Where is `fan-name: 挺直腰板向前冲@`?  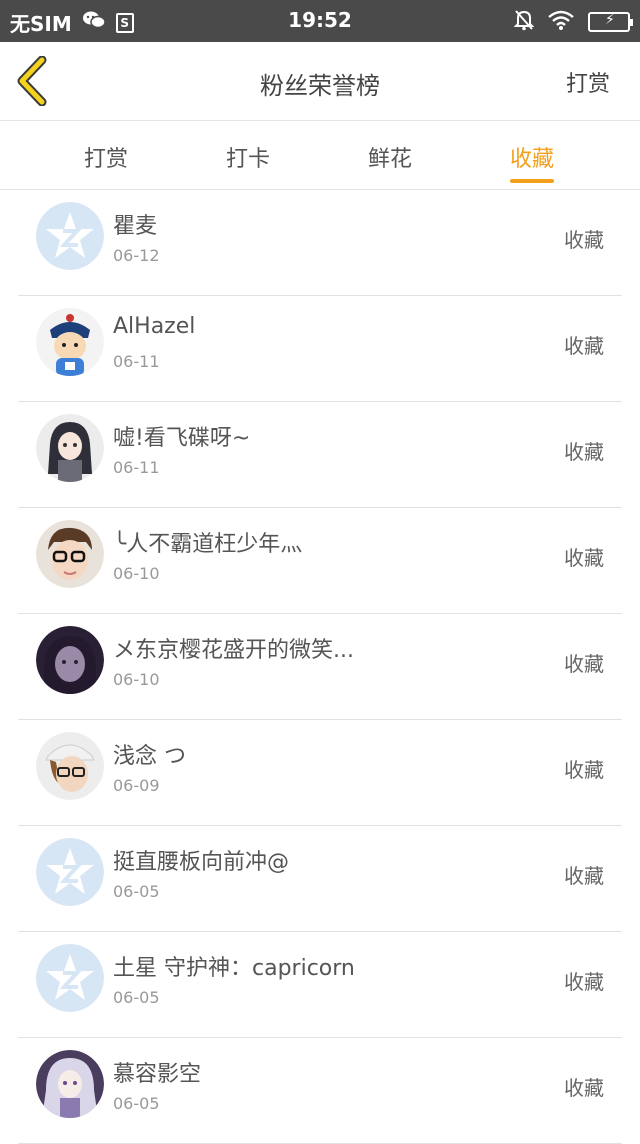 fan-name: 挺直腰板向前冲@ is located at coordinates (201, 862).